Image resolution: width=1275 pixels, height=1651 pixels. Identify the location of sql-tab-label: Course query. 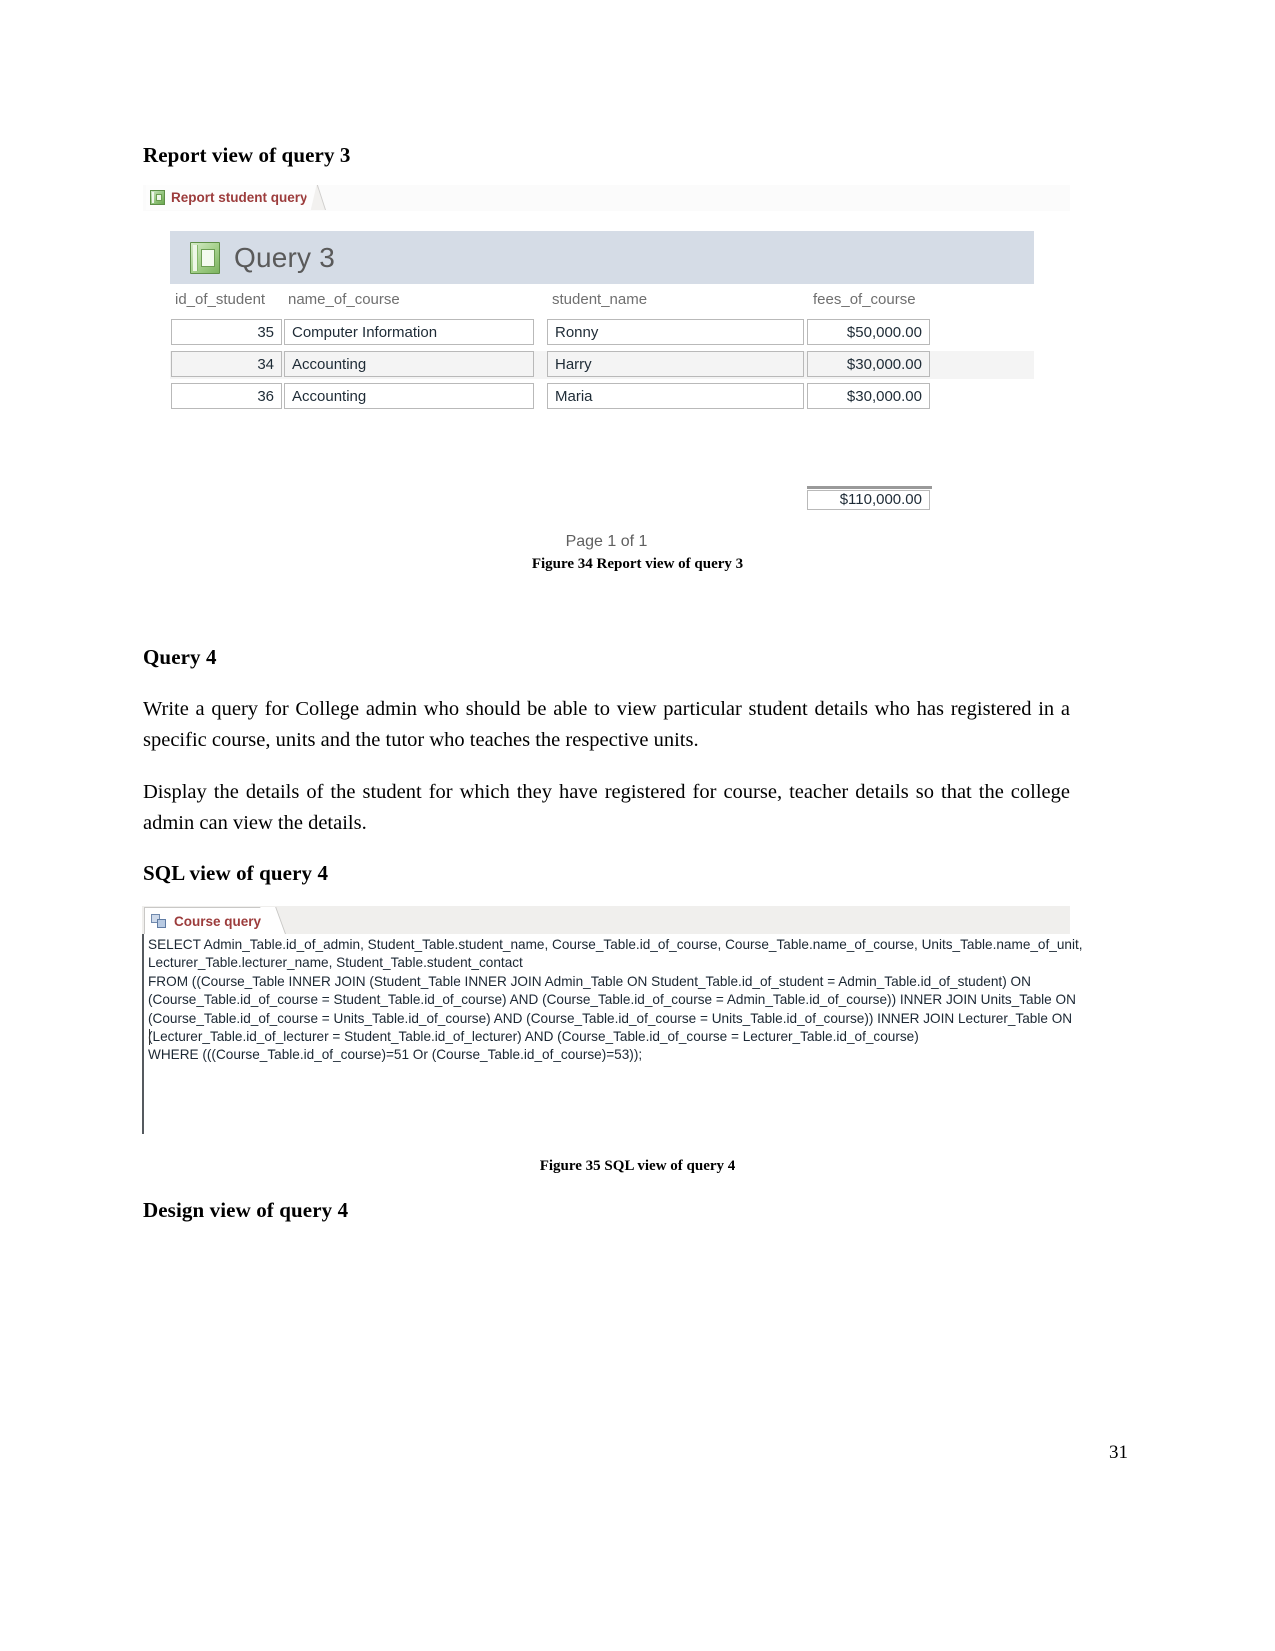
(218, 921).